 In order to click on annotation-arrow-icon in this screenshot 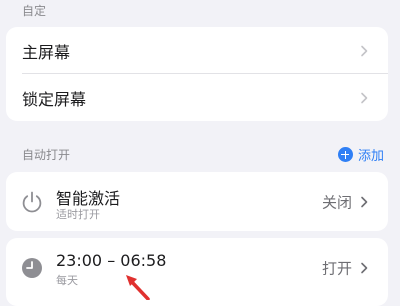, I will do `click(138, 287)`.